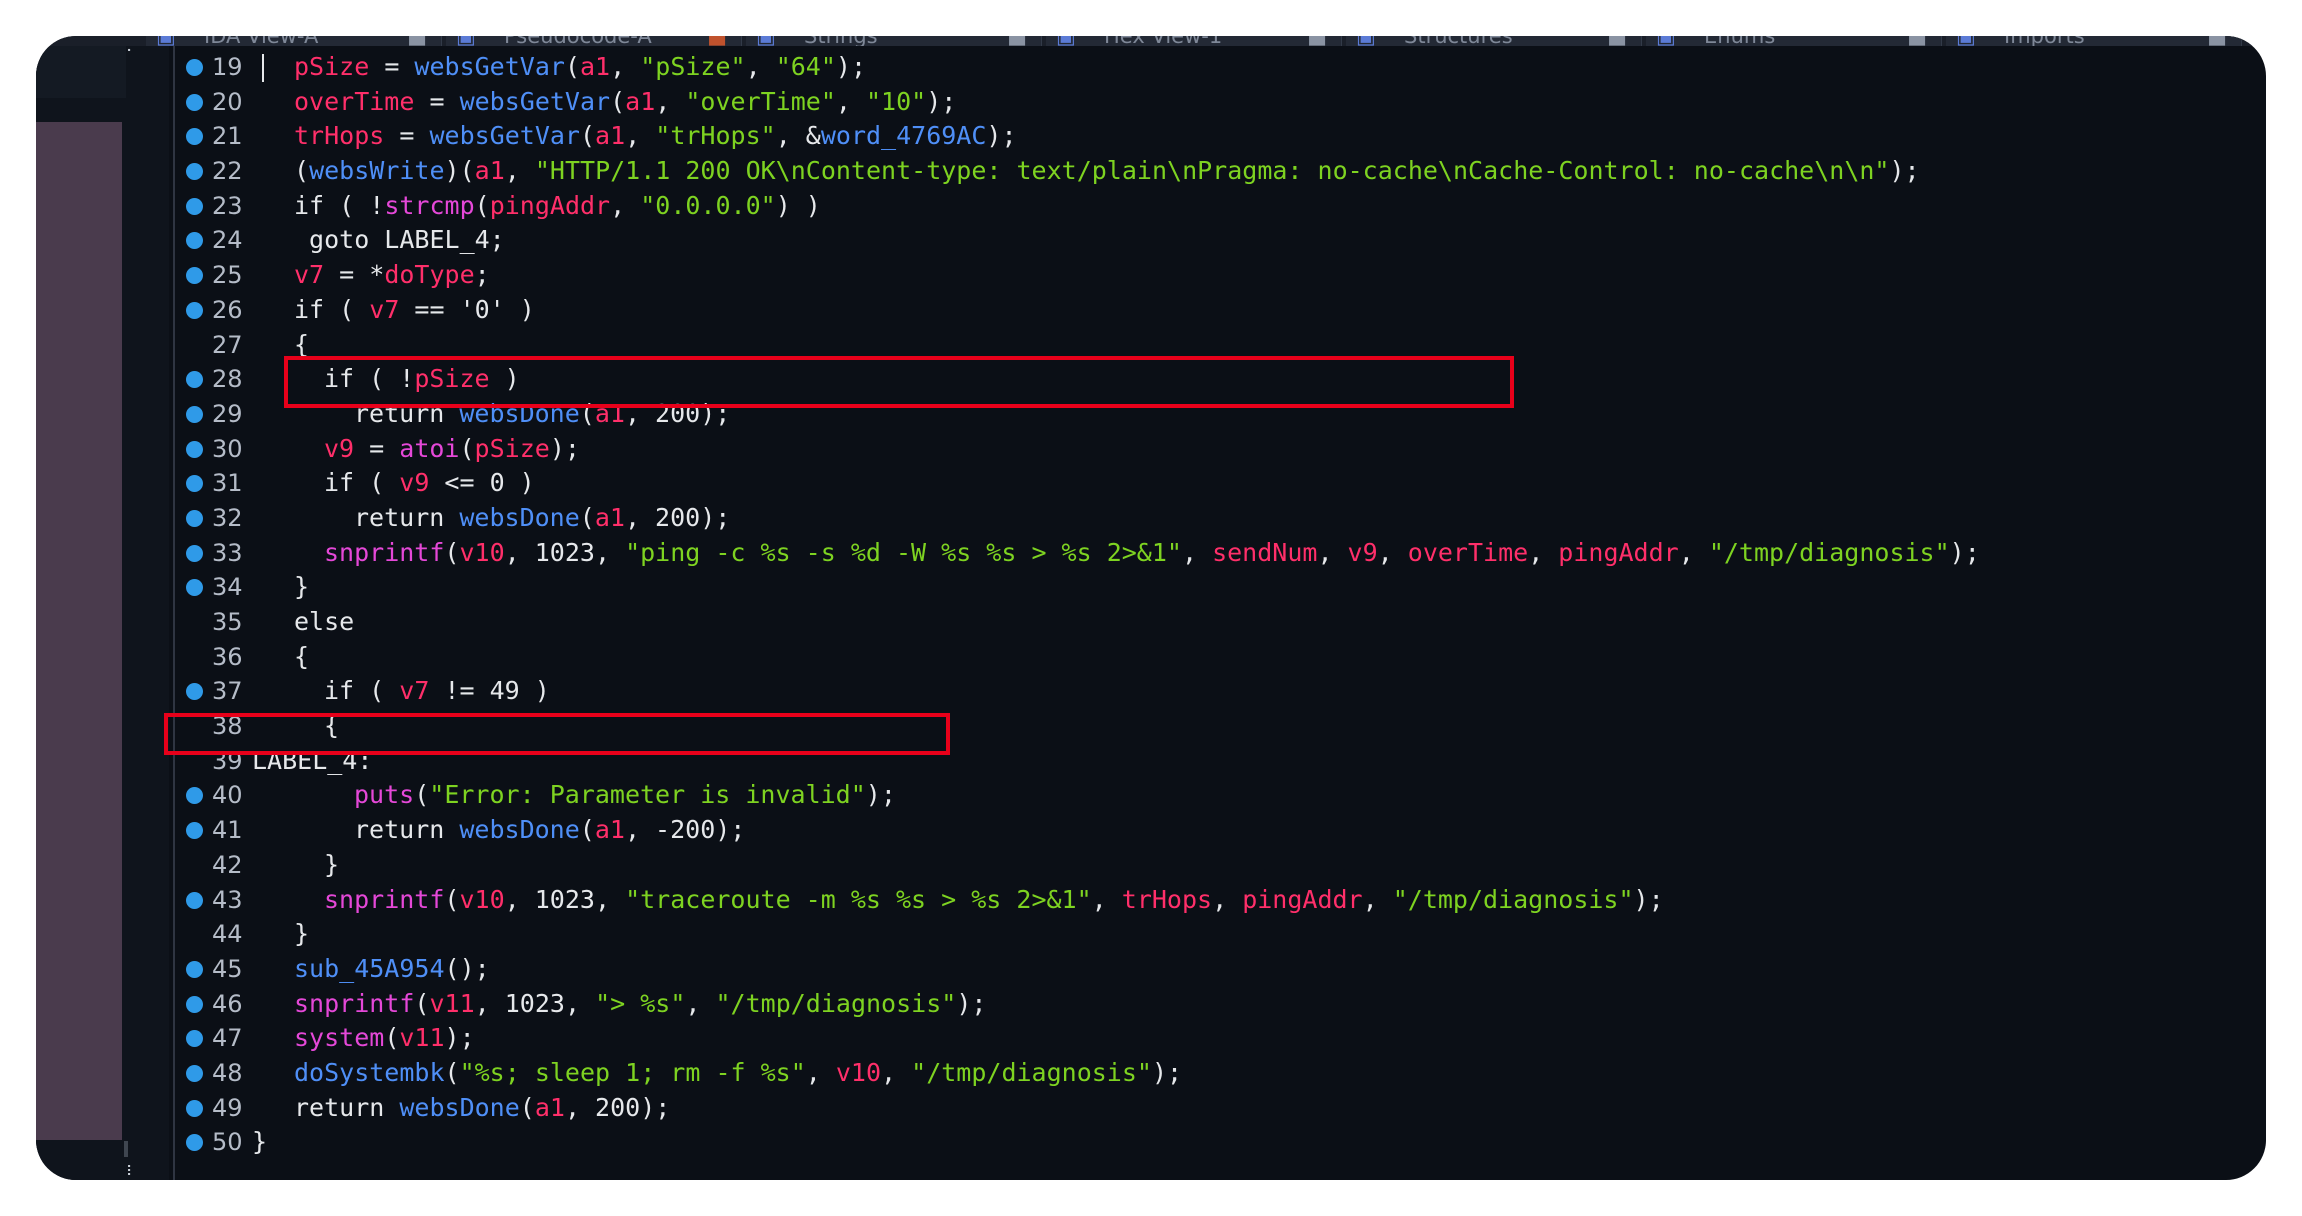 This screenshot has width=2302, height=1216. Describe the element at coordinates (1221, 67) in the screenshot. I see `code-line: 19 pSize = websGetVar(a1, "pSize", "64");` at that location.